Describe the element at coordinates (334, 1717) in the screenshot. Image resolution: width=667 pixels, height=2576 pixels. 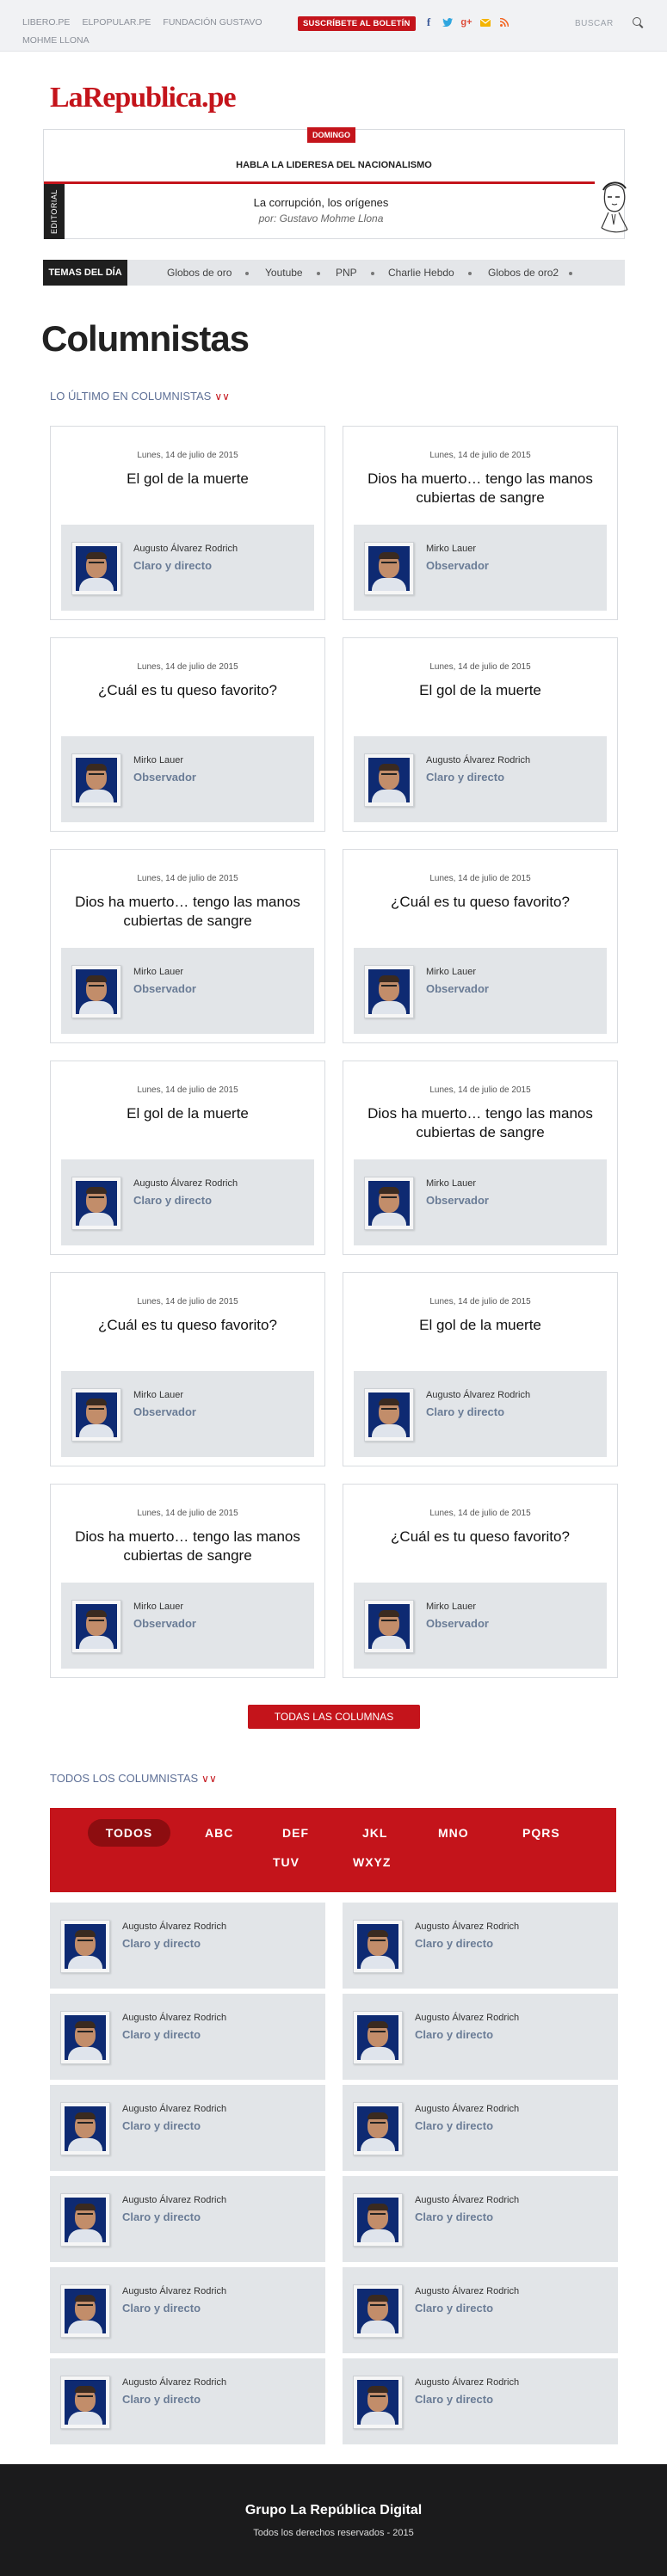
I see `all-columns-button: TODAS LAS COLUMNAS` at that location.